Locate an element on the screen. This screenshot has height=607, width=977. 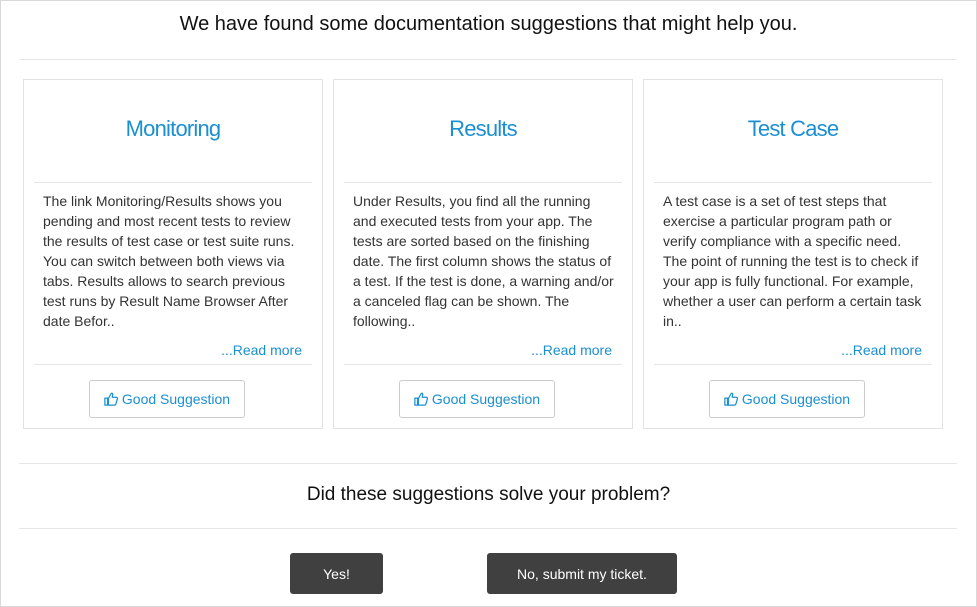
card-title: Monitoring is located at coordinates (173, 129).